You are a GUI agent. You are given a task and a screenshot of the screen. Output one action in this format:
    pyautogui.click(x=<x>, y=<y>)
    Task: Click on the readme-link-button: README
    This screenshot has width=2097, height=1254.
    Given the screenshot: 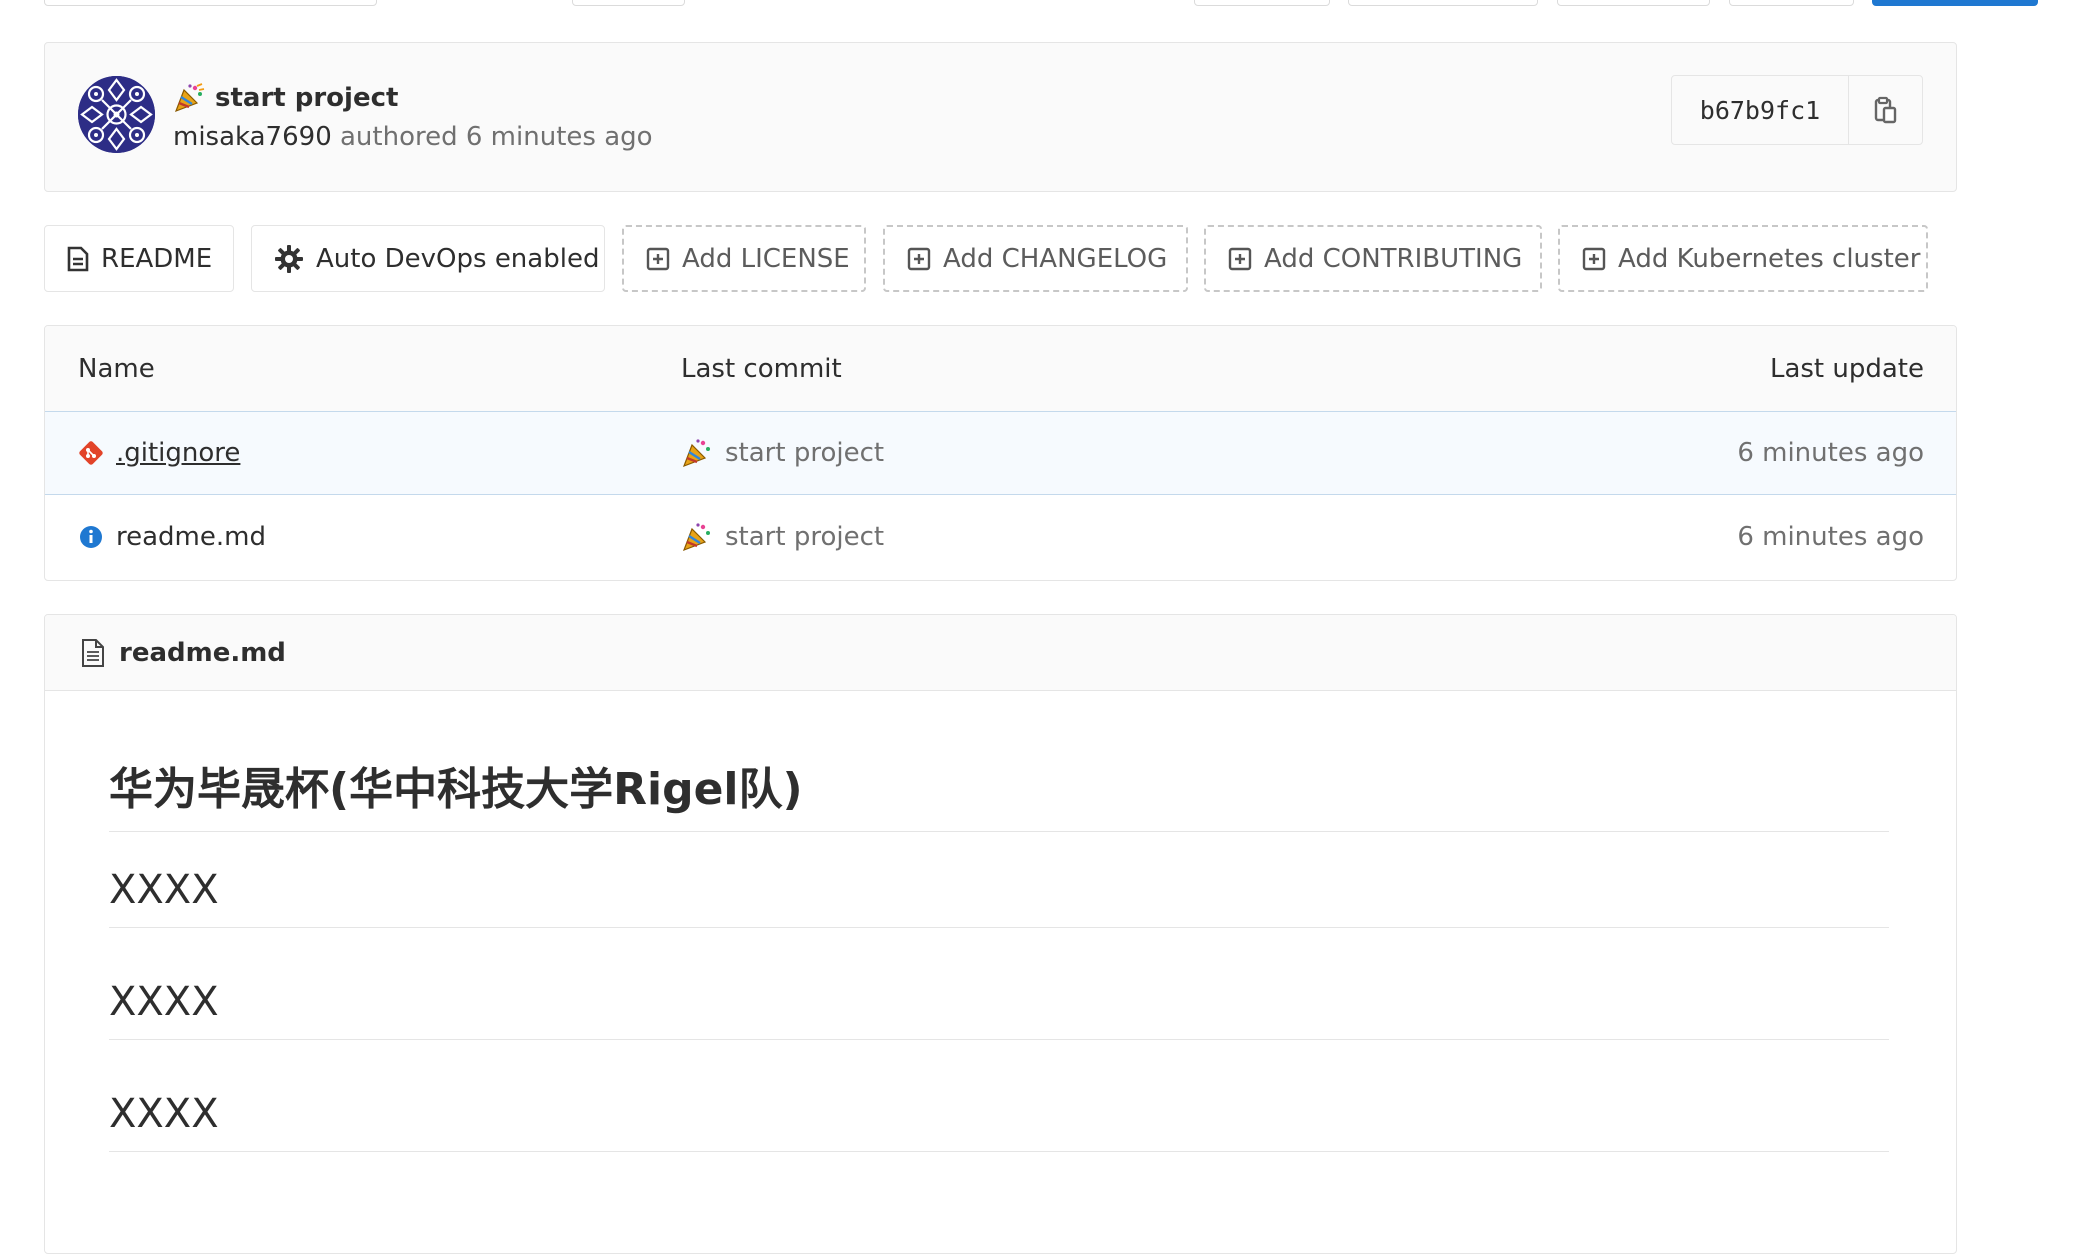 What is the action you would take?
    pyautogui.click(x=139, y=258)
    